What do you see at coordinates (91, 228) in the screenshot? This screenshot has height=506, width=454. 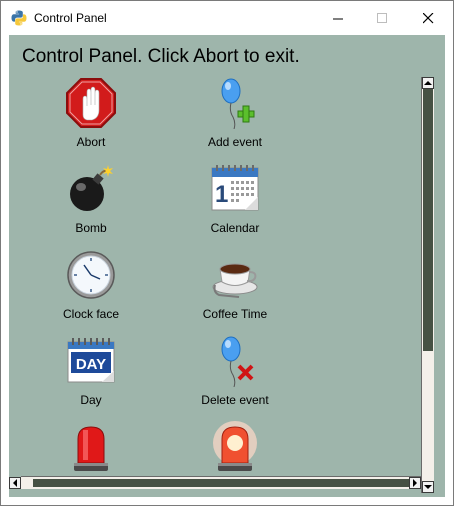 I see `bomb-label: Bomb` at bounding box center [91, 228].